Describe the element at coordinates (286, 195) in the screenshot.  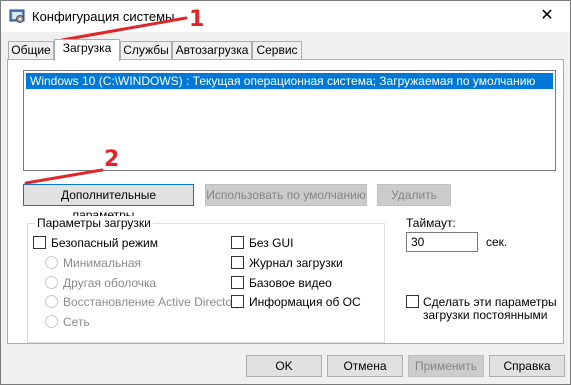
I see `set-default-button: Использовать по умолчанию` at that location.